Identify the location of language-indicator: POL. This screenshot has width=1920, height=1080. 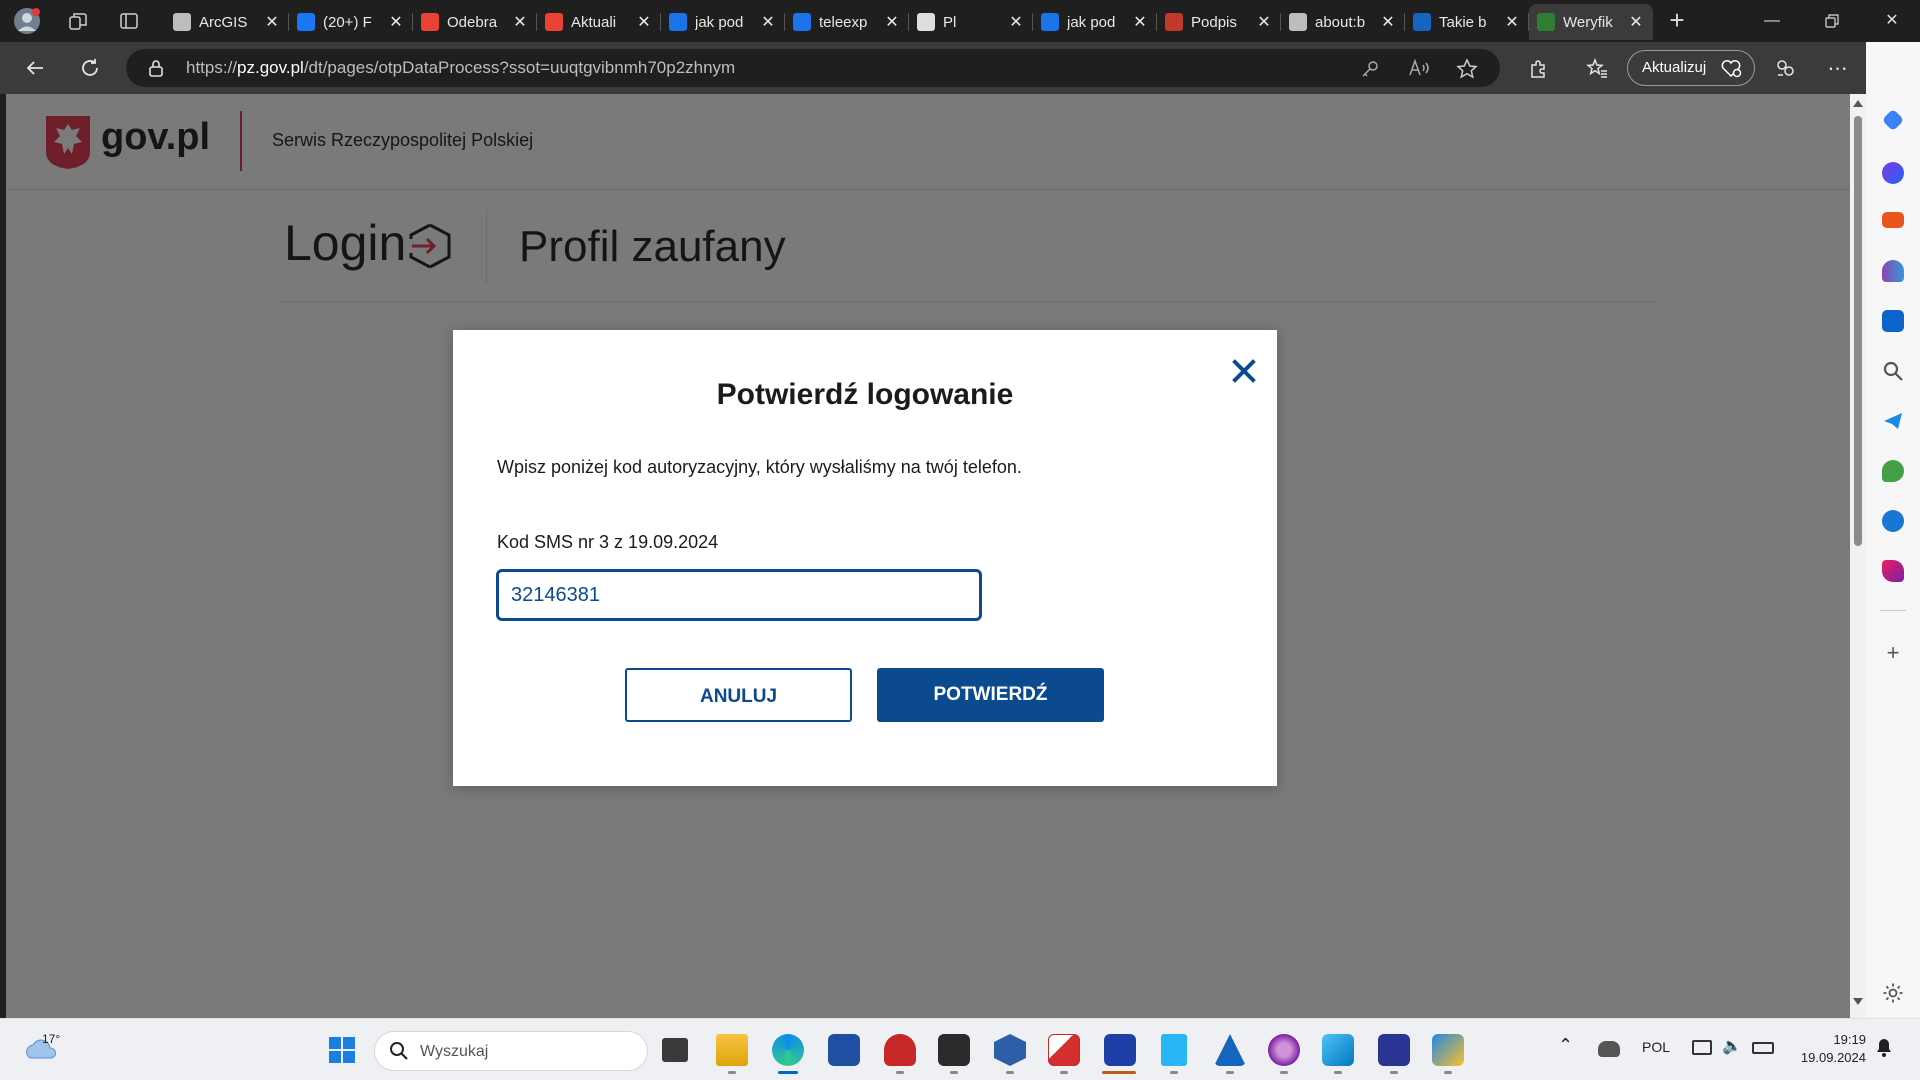
(1656, 1047).